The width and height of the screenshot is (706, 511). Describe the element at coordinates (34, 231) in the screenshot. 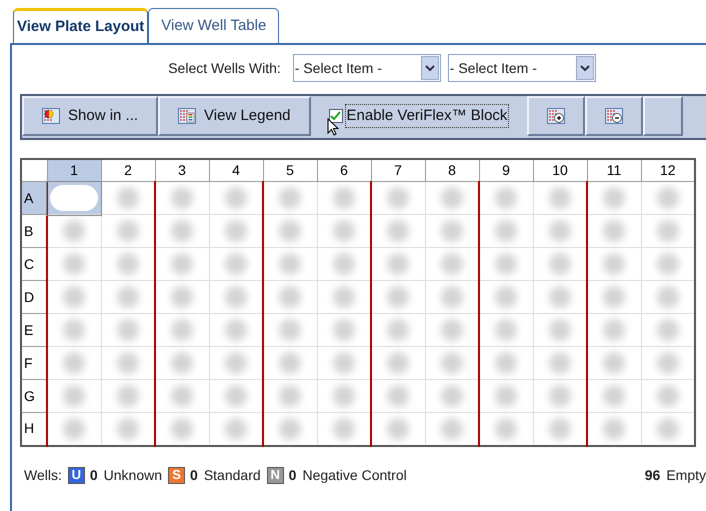

I see `row-header: B` at that location.